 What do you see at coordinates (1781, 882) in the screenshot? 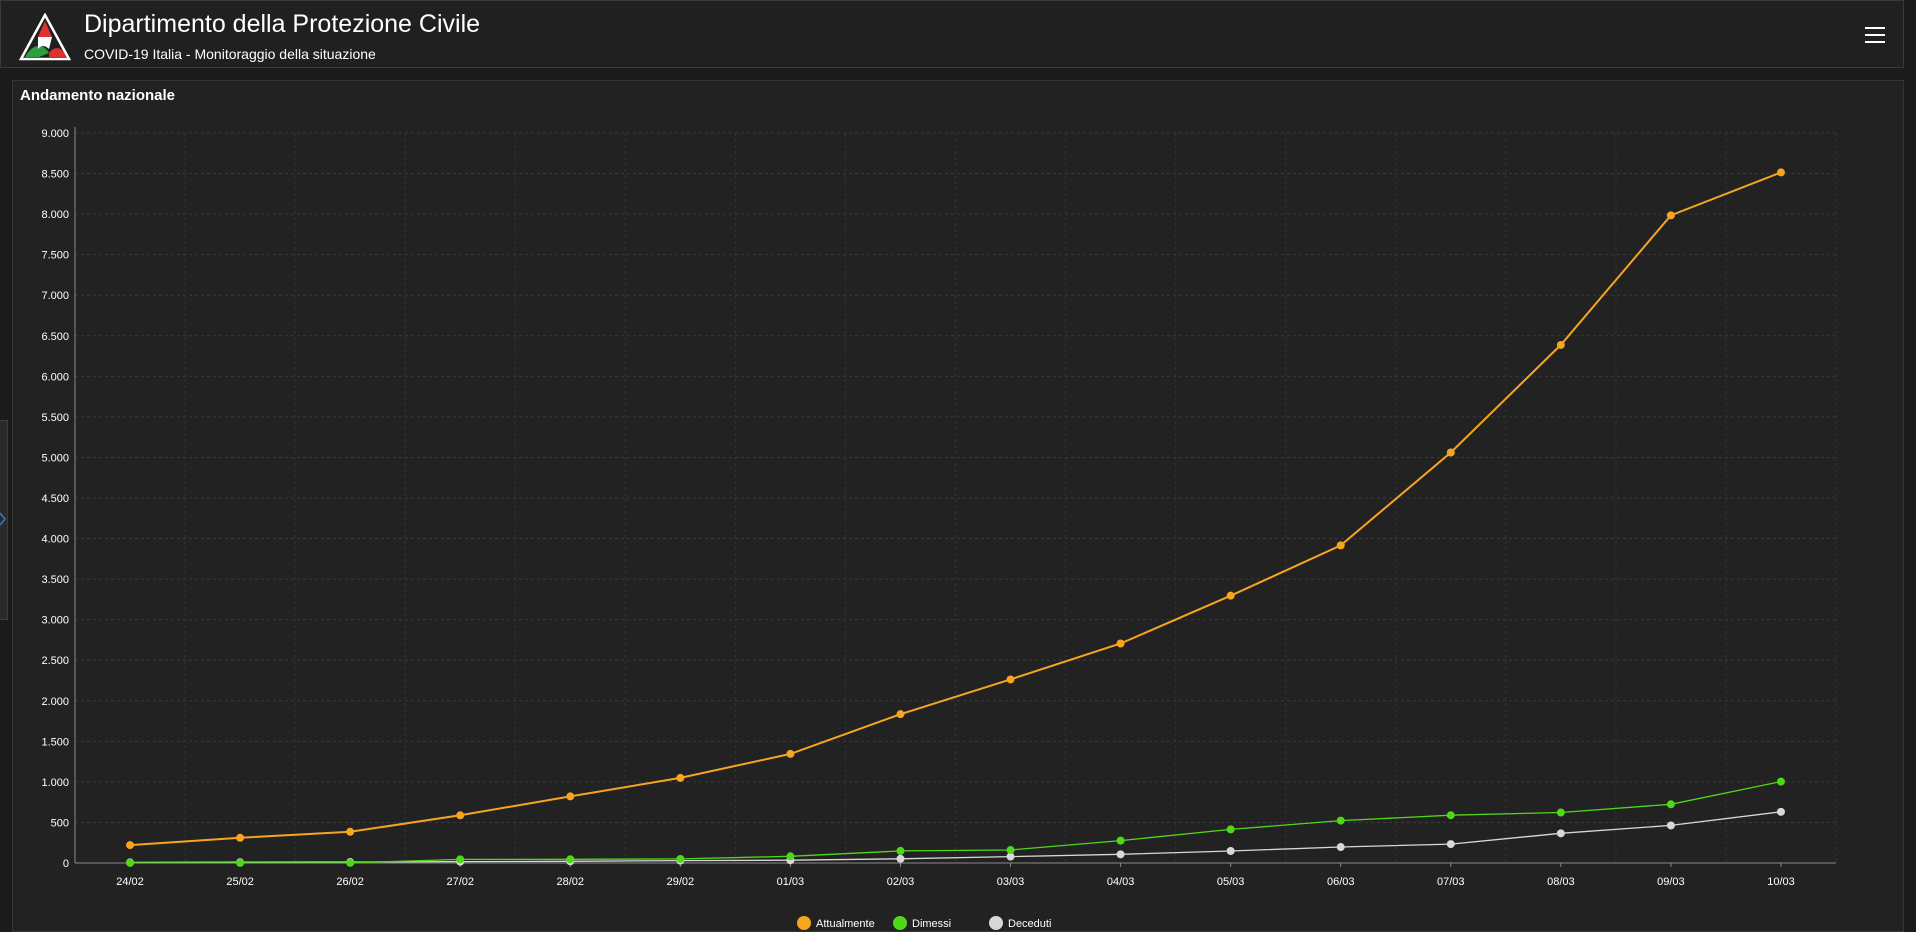
I see `x-tick-label: 10/03` at bounding box center [1781, 882].